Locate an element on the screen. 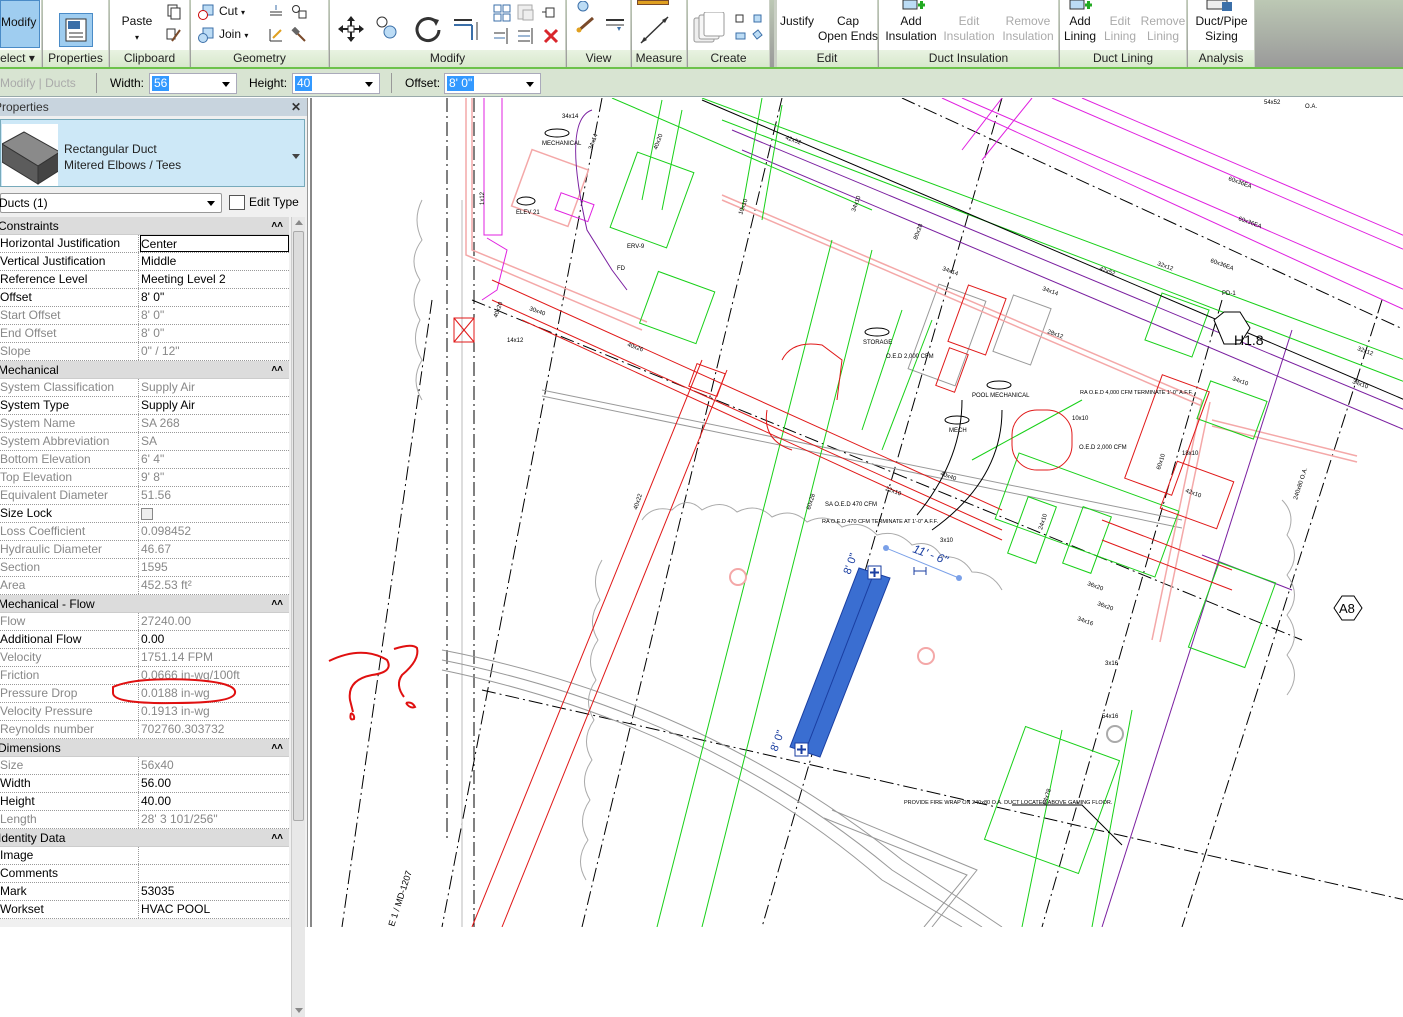  property-row-system-name: System Name SA 268 is located at coordinates (144, 424).